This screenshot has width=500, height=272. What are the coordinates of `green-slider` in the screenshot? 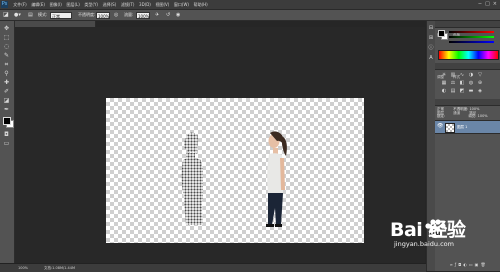 It's located at (471, 37).